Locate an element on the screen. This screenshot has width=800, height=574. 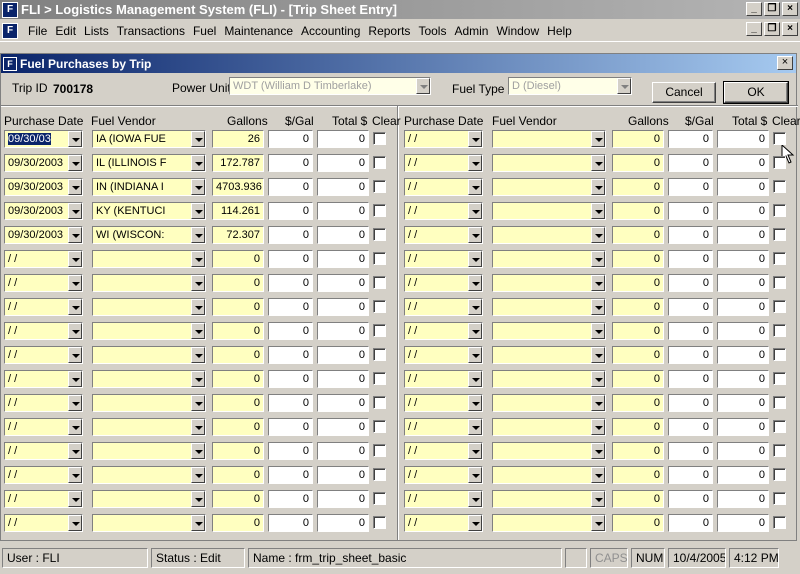
gallons-field: 114.261 is located at coordinates (238, 211).